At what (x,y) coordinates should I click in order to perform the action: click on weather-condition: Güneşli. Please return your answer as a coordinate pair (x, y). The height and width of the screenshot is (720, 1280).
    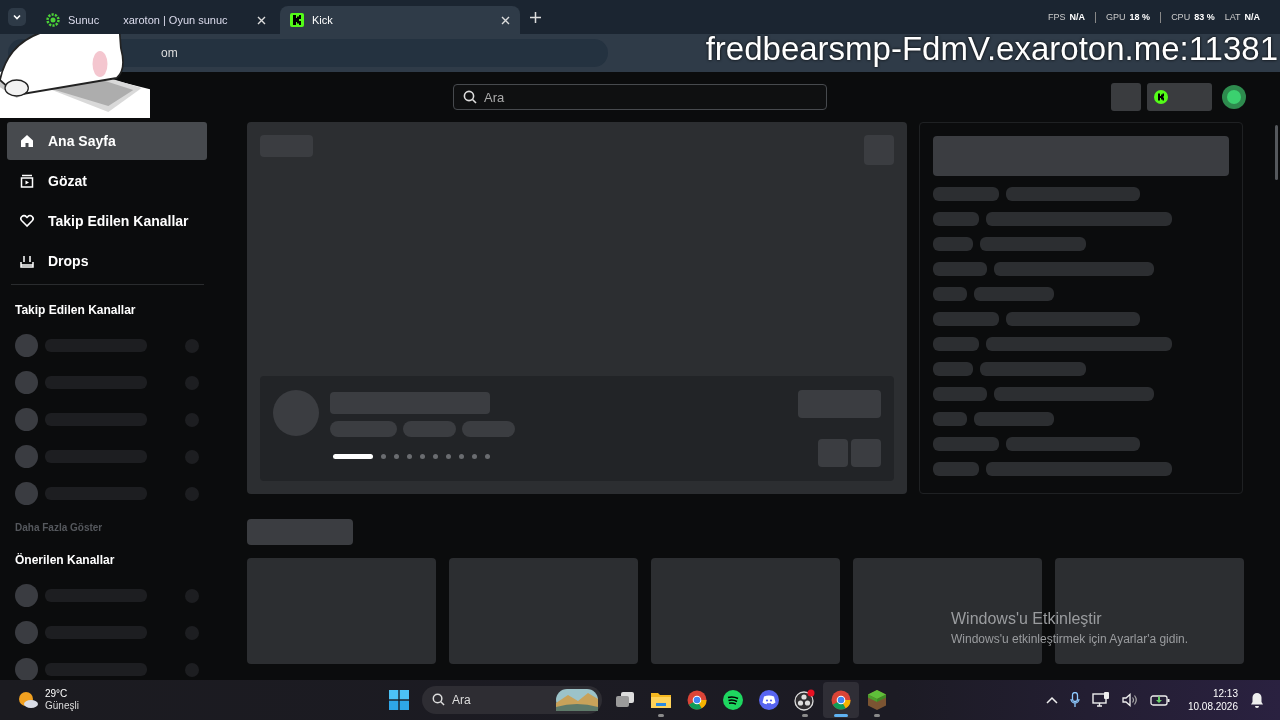
    Looking at the image, I should click on (62, 706).